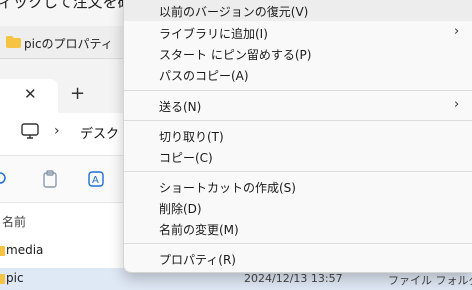  I want to click on document-partial-text: ィックして注文を確, so click(66, 5).